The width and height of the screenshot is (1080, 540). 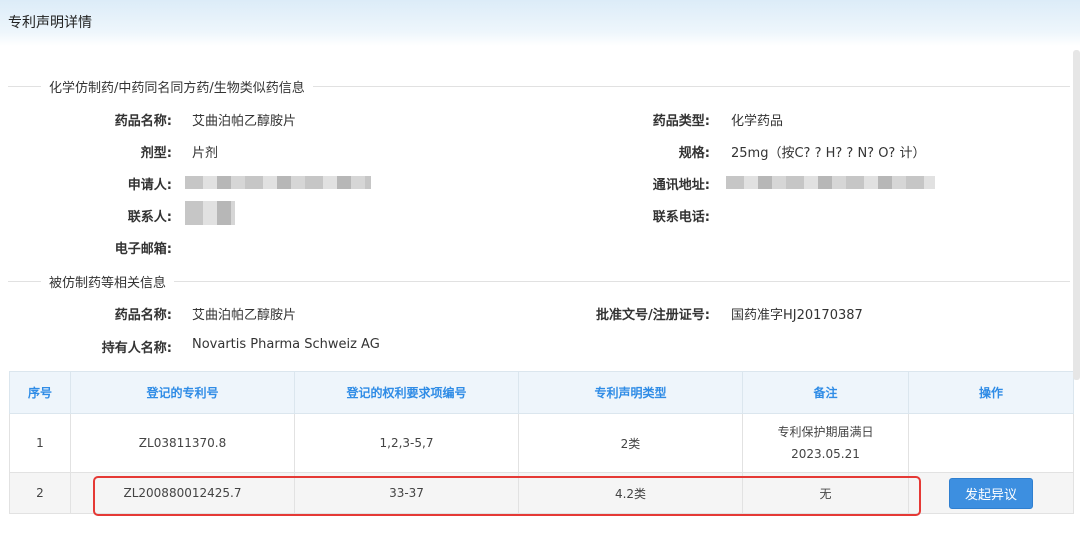 I want to click on drug-name-value: 艾曲泊帕乙醇胺片, so click(x=244, y=121).